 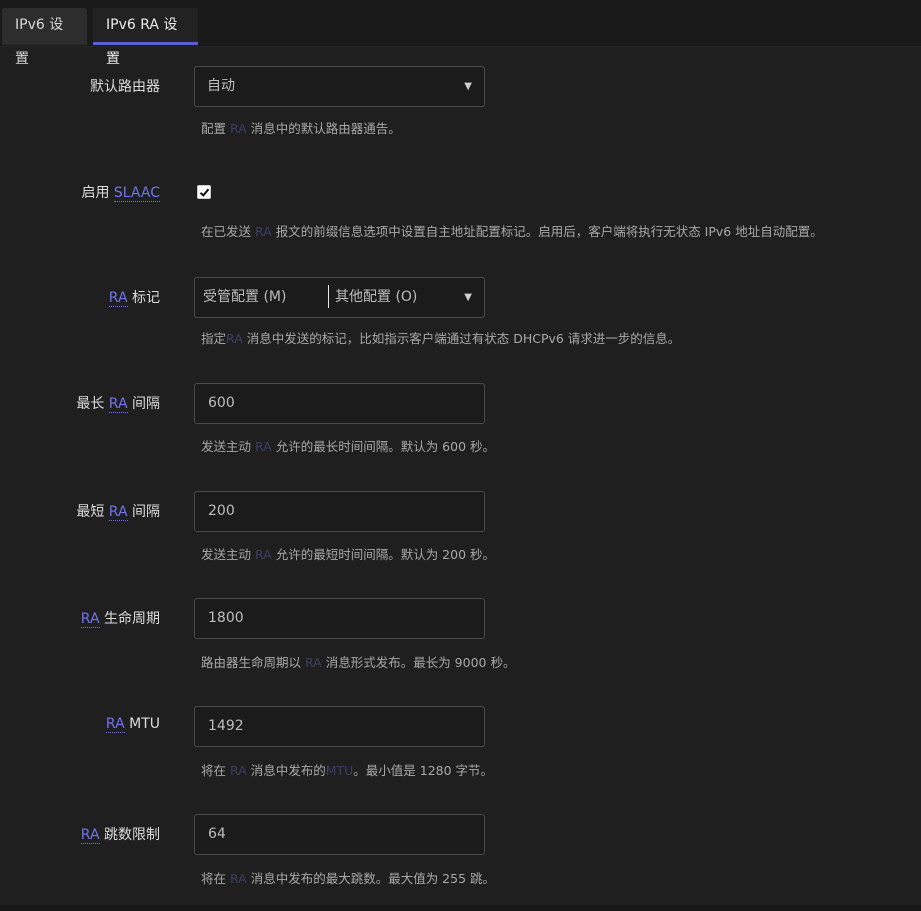 I want to click on help-text: 消息形式发布。最长为 9000 秒。, so click(x=418, y=662).